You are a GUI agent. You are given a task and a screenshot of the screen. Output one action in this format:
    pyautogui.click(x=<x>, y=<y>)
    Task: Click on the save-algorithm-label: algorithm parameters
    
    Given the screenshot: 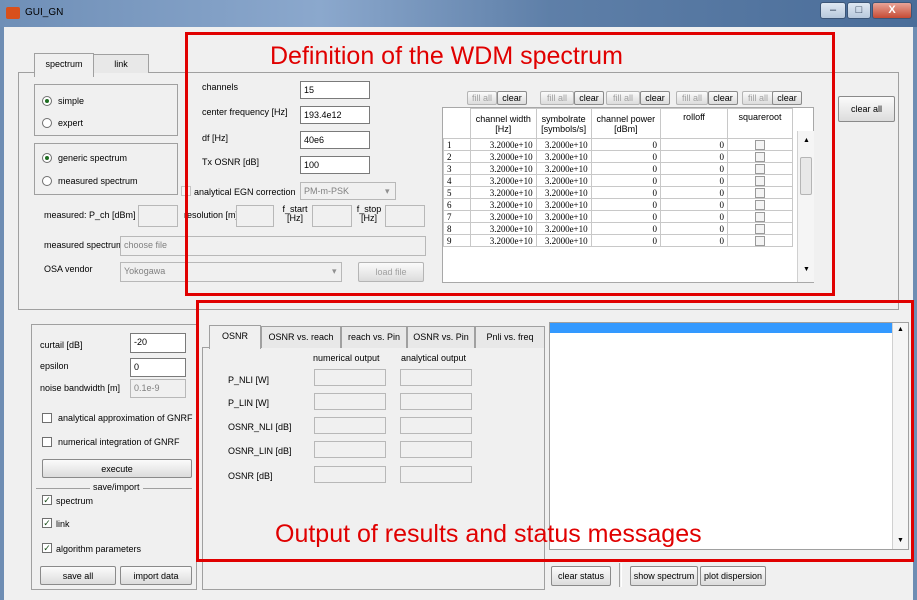 What is the action you would take?
    pyautogui.click(x=99, y=549)
    